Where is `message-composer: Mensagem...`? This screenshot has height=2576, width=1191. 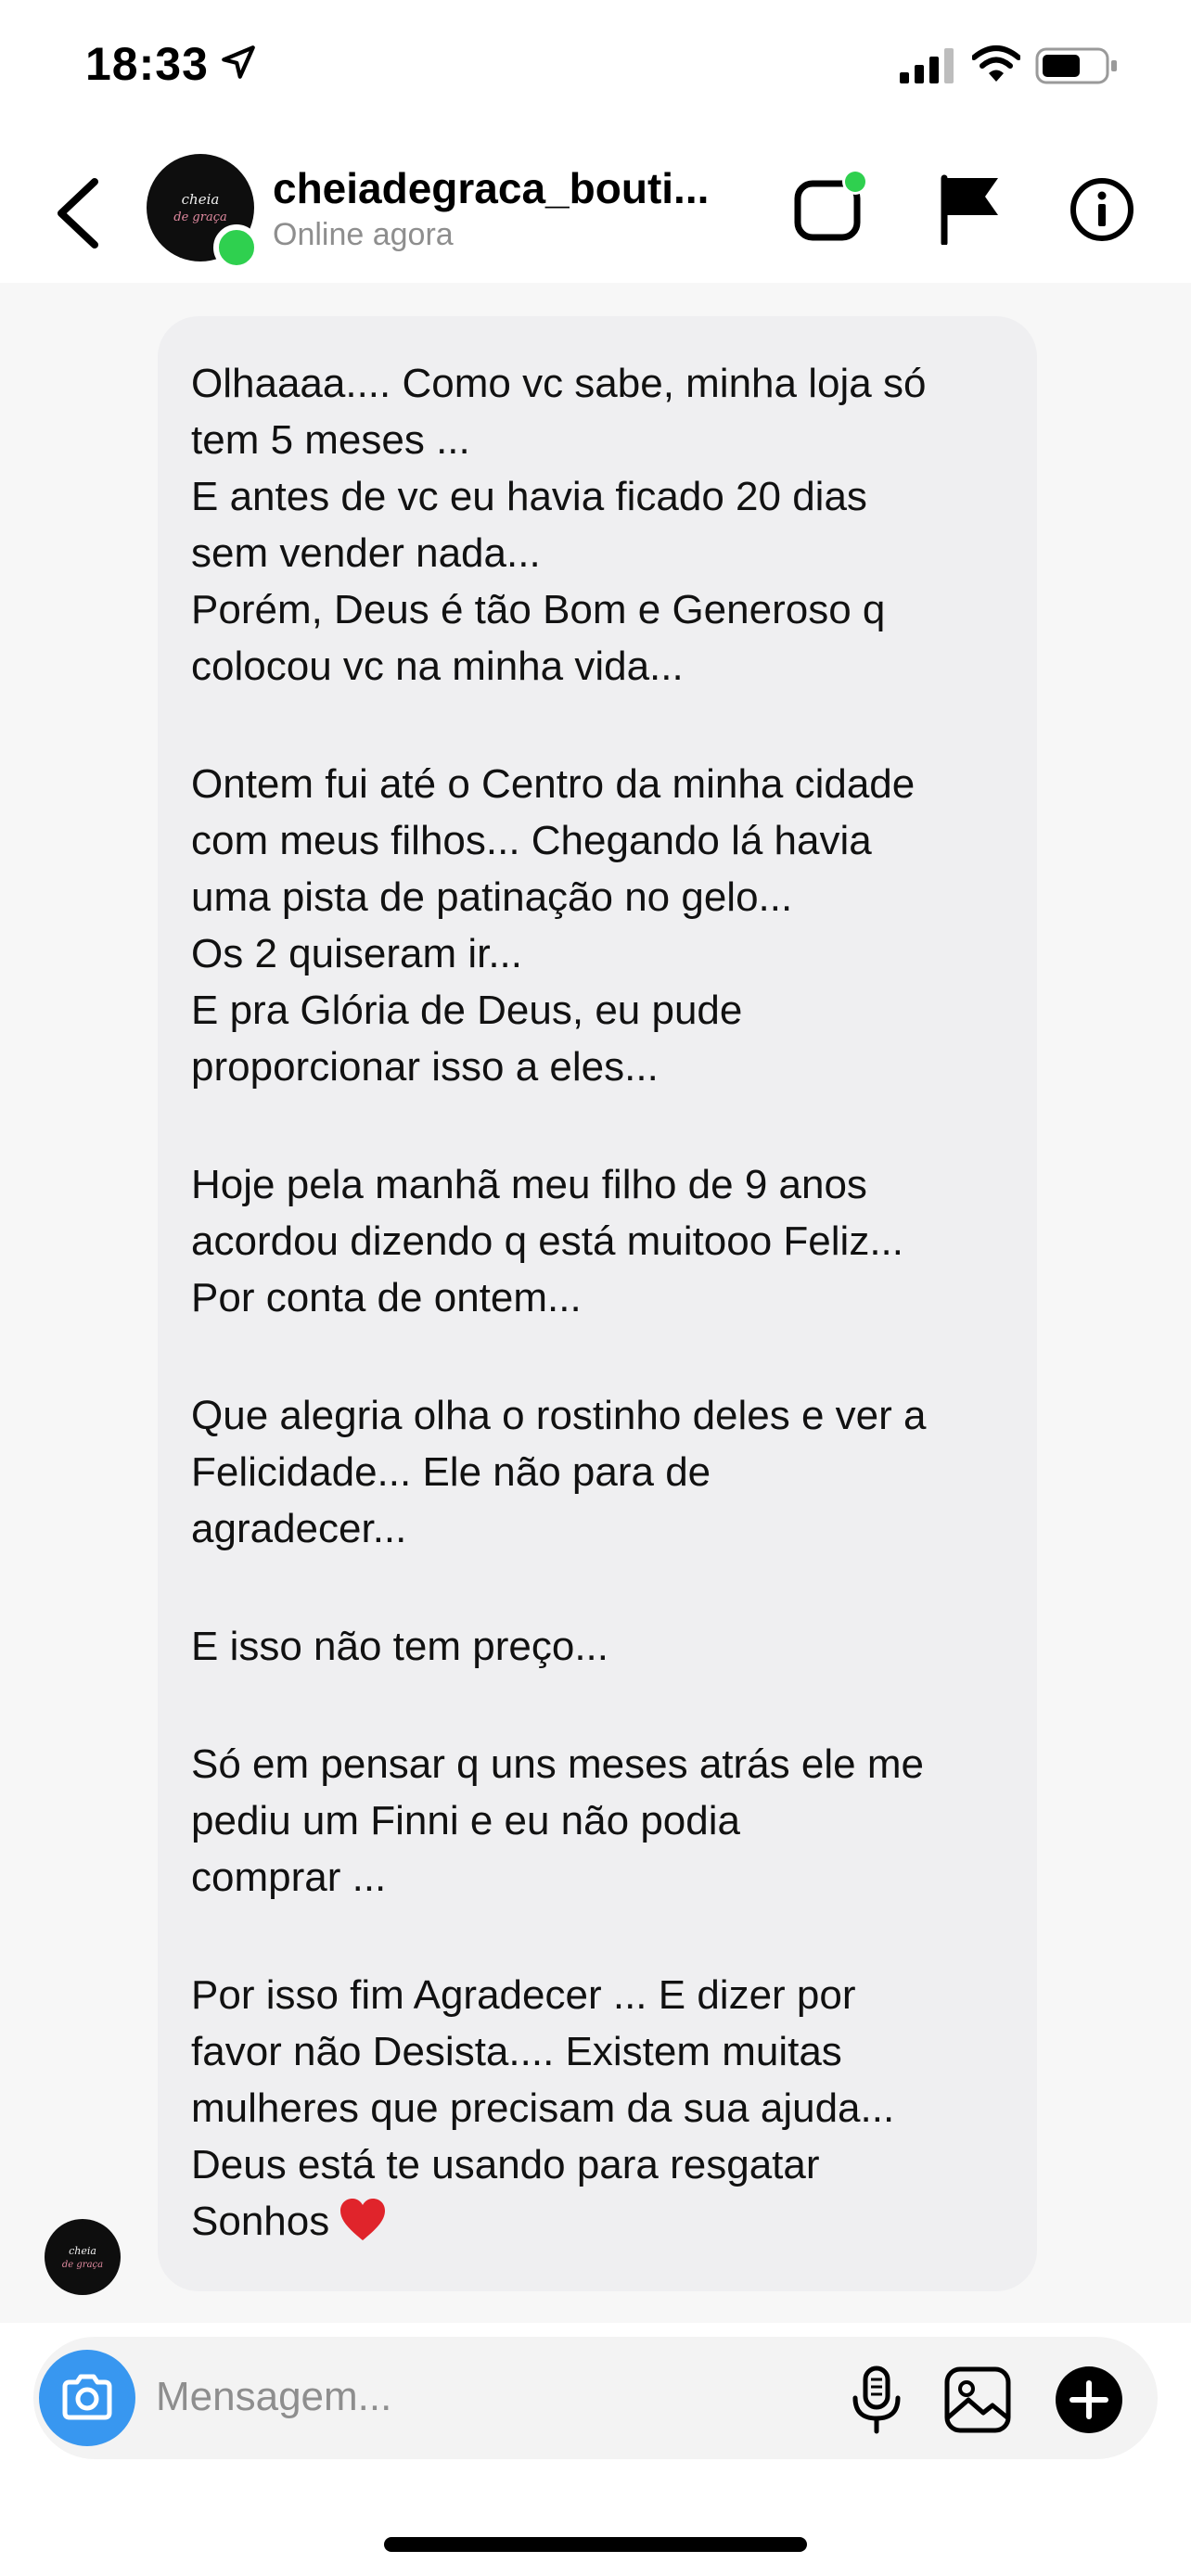 message-composer: Mensagem... is located at coordinates (595, 2398).